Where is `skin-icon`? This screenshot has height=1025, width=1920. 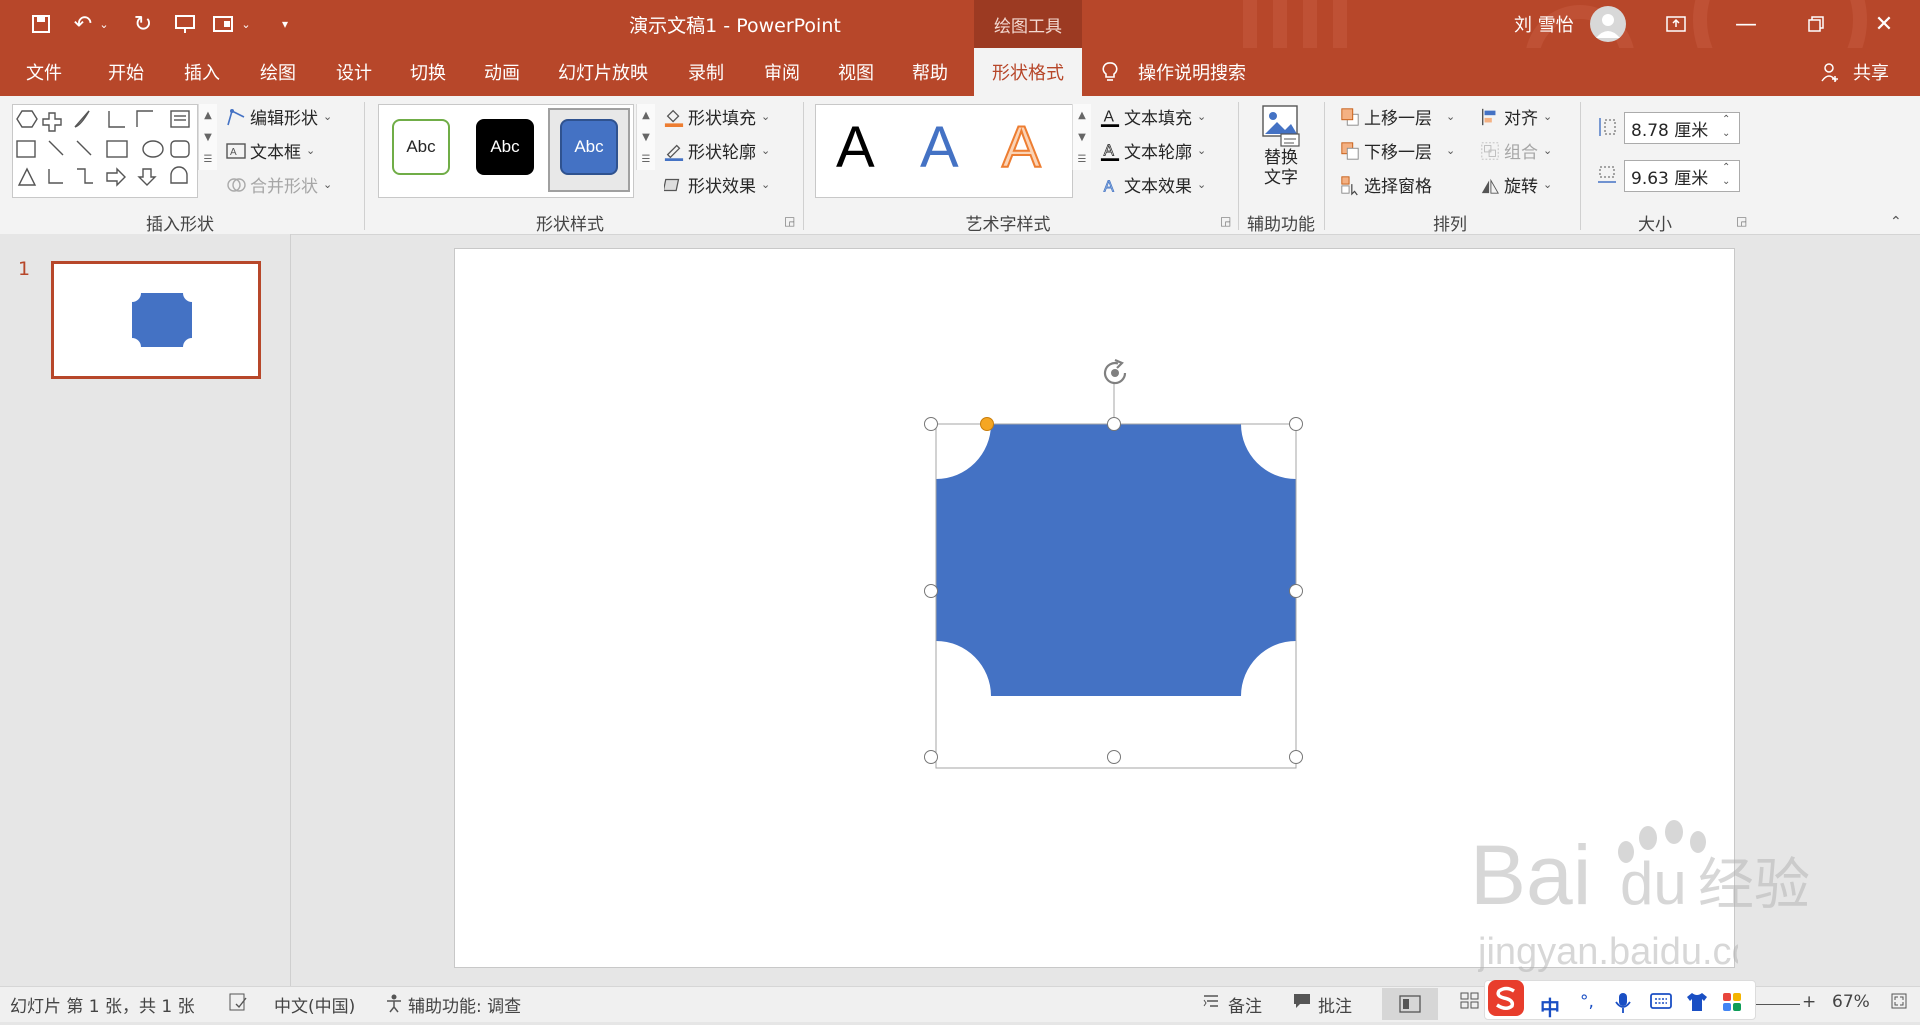 skin-icon is located at coordinates (1697, 1002).